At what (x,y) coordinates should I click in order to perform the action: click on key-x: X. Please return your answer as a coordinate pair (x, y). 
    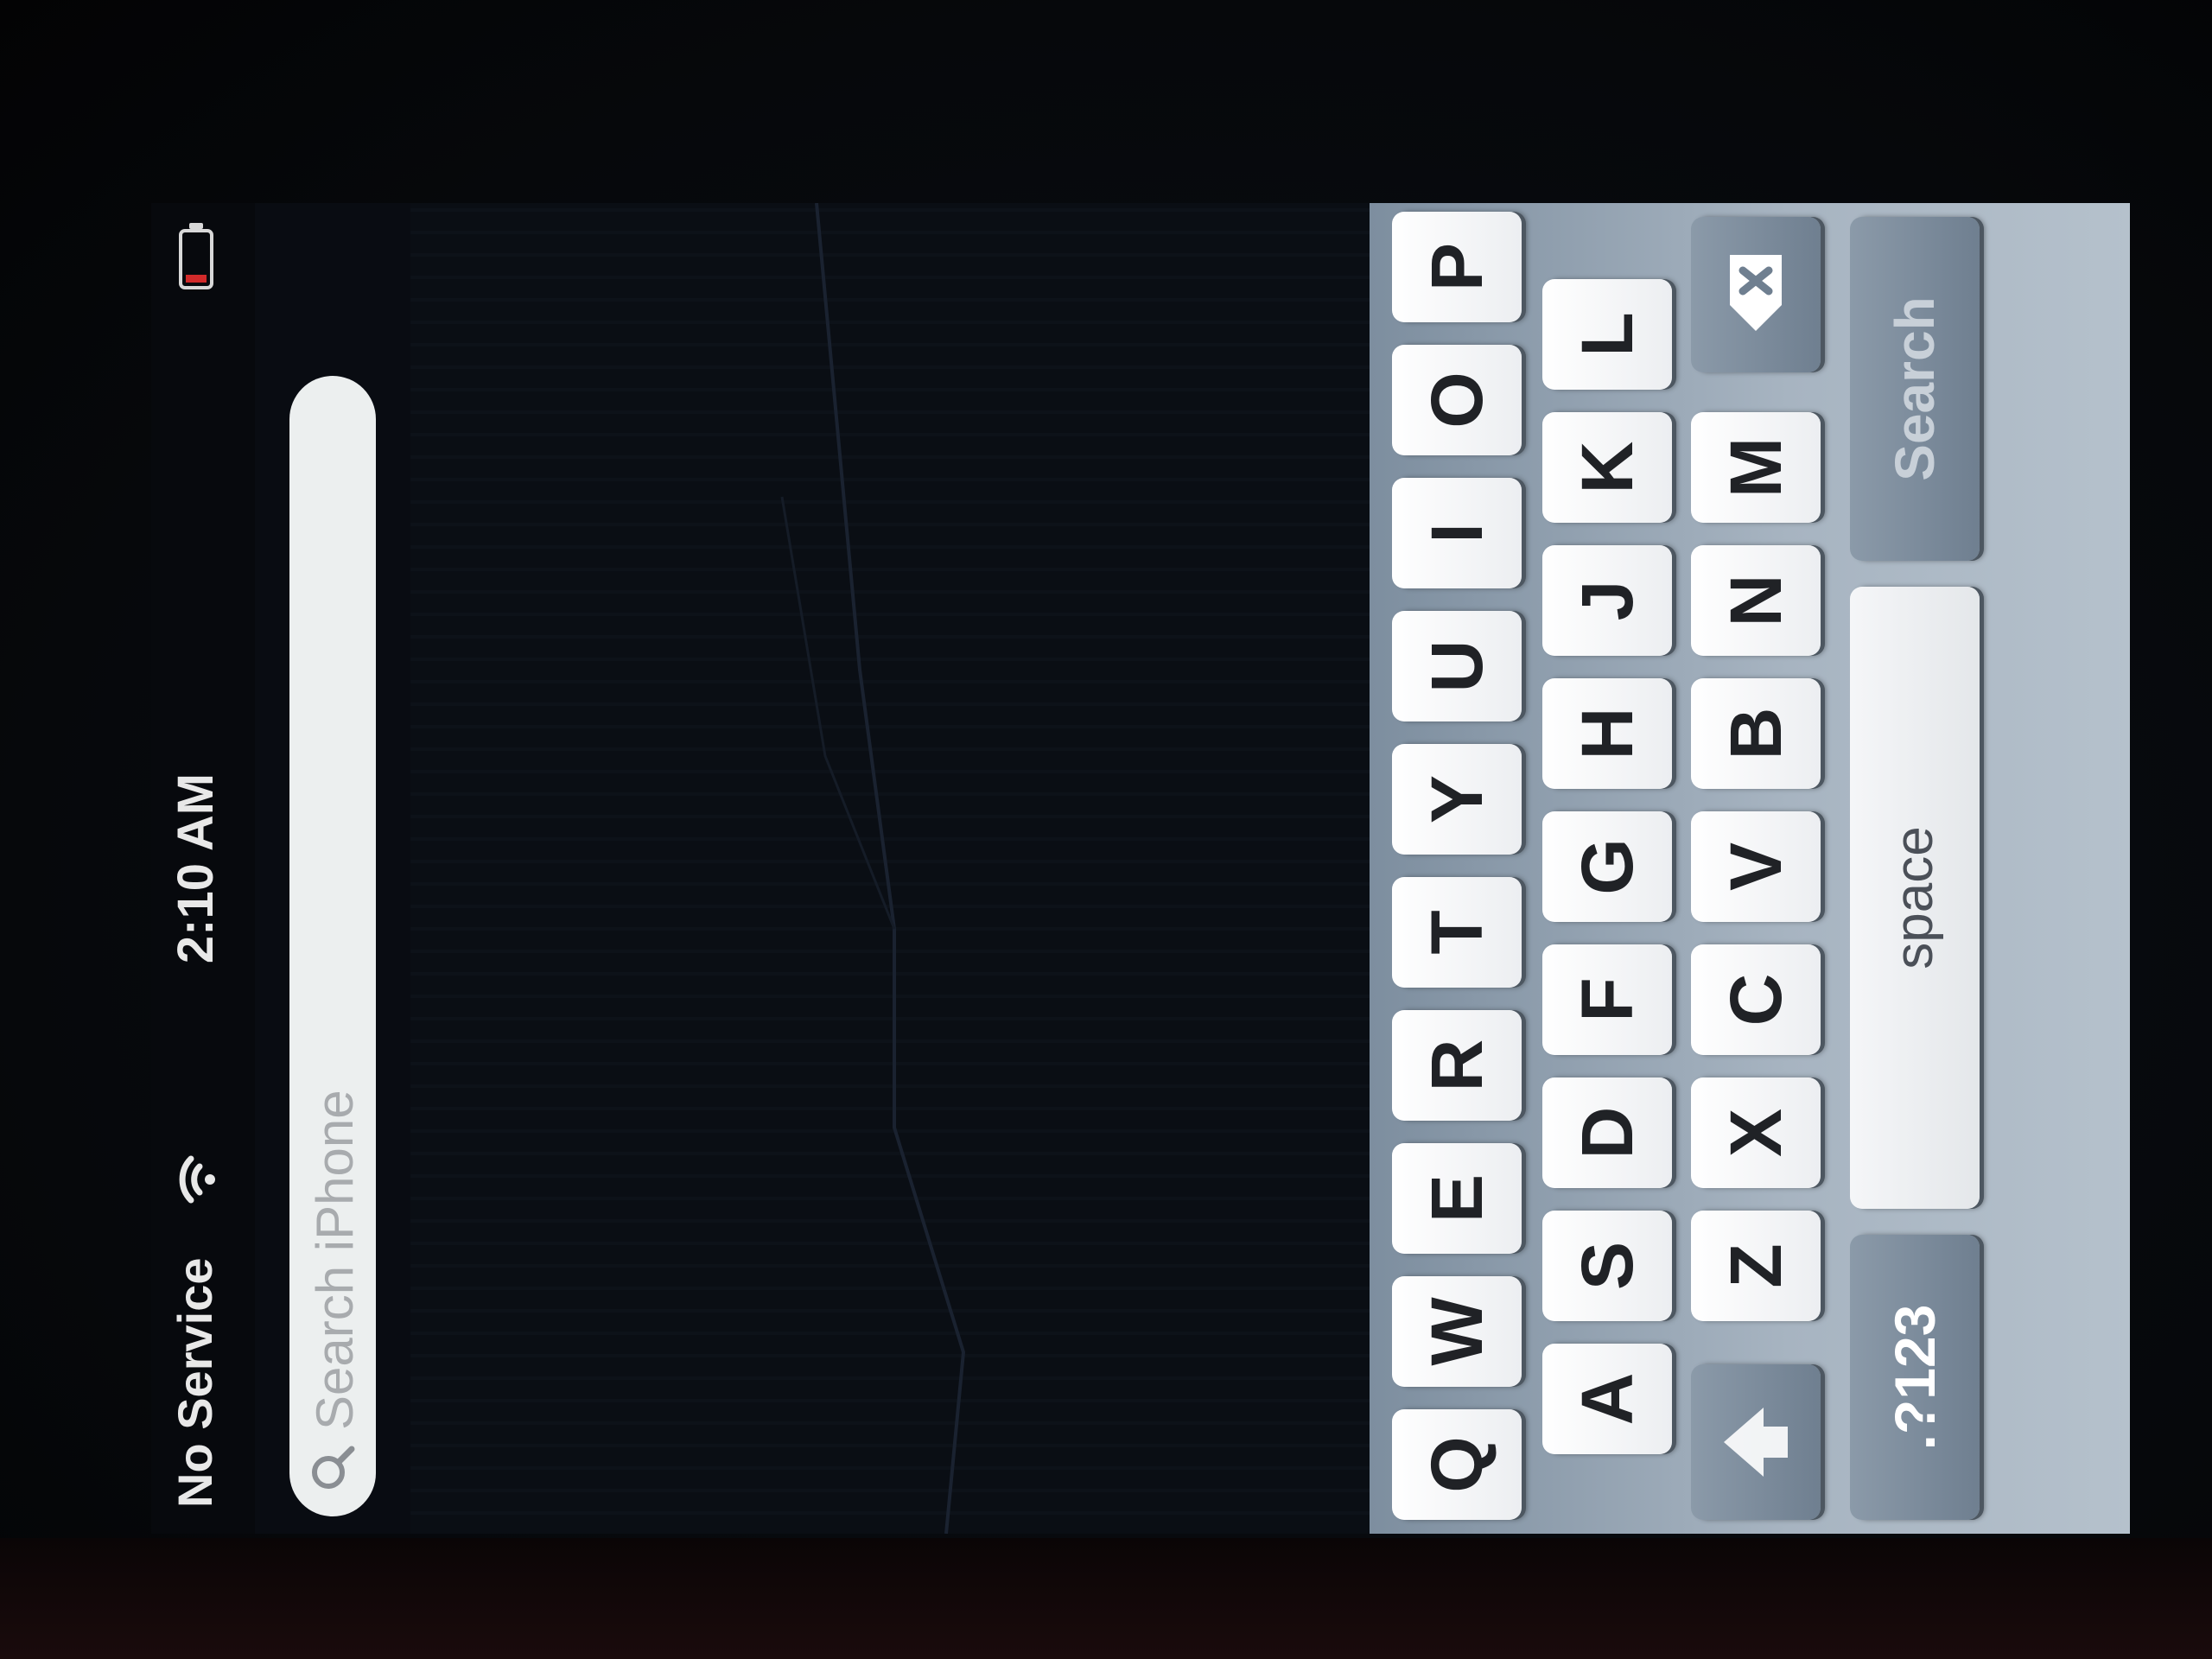
    Looking at the image, I should click on (1756, 1132).